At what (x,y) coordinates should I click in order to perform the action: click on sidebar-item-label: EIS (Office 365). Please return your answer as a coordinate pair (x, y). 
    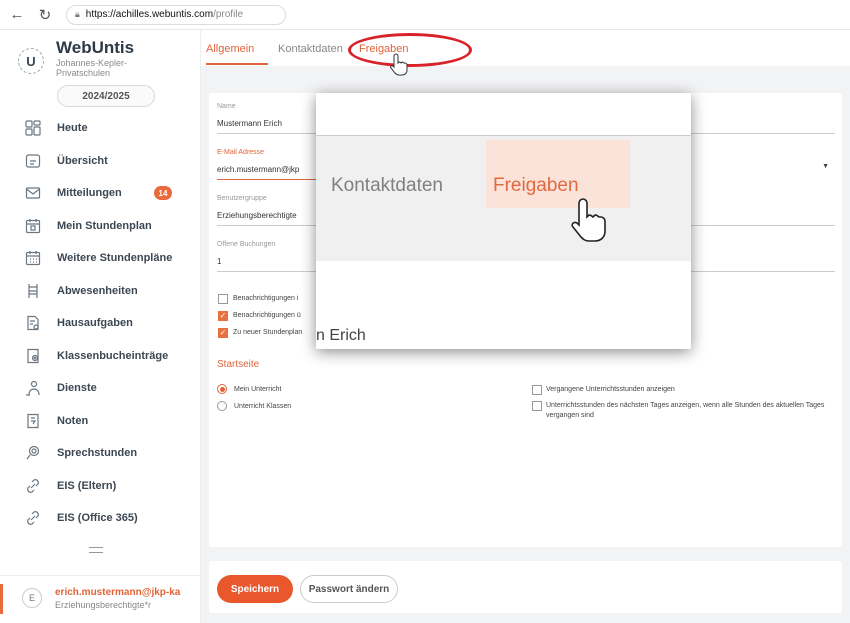
    Looking at the image, I should click on (97, 518).